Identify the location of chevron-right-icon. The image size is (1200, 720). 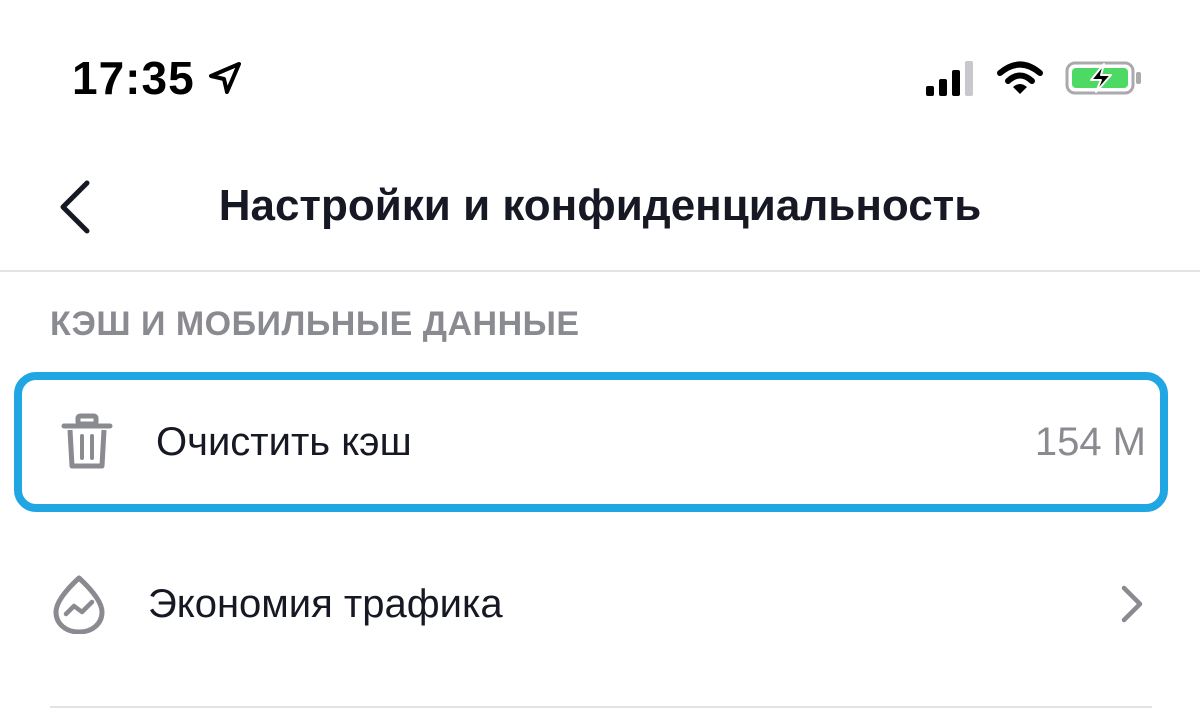
(1131, 604).